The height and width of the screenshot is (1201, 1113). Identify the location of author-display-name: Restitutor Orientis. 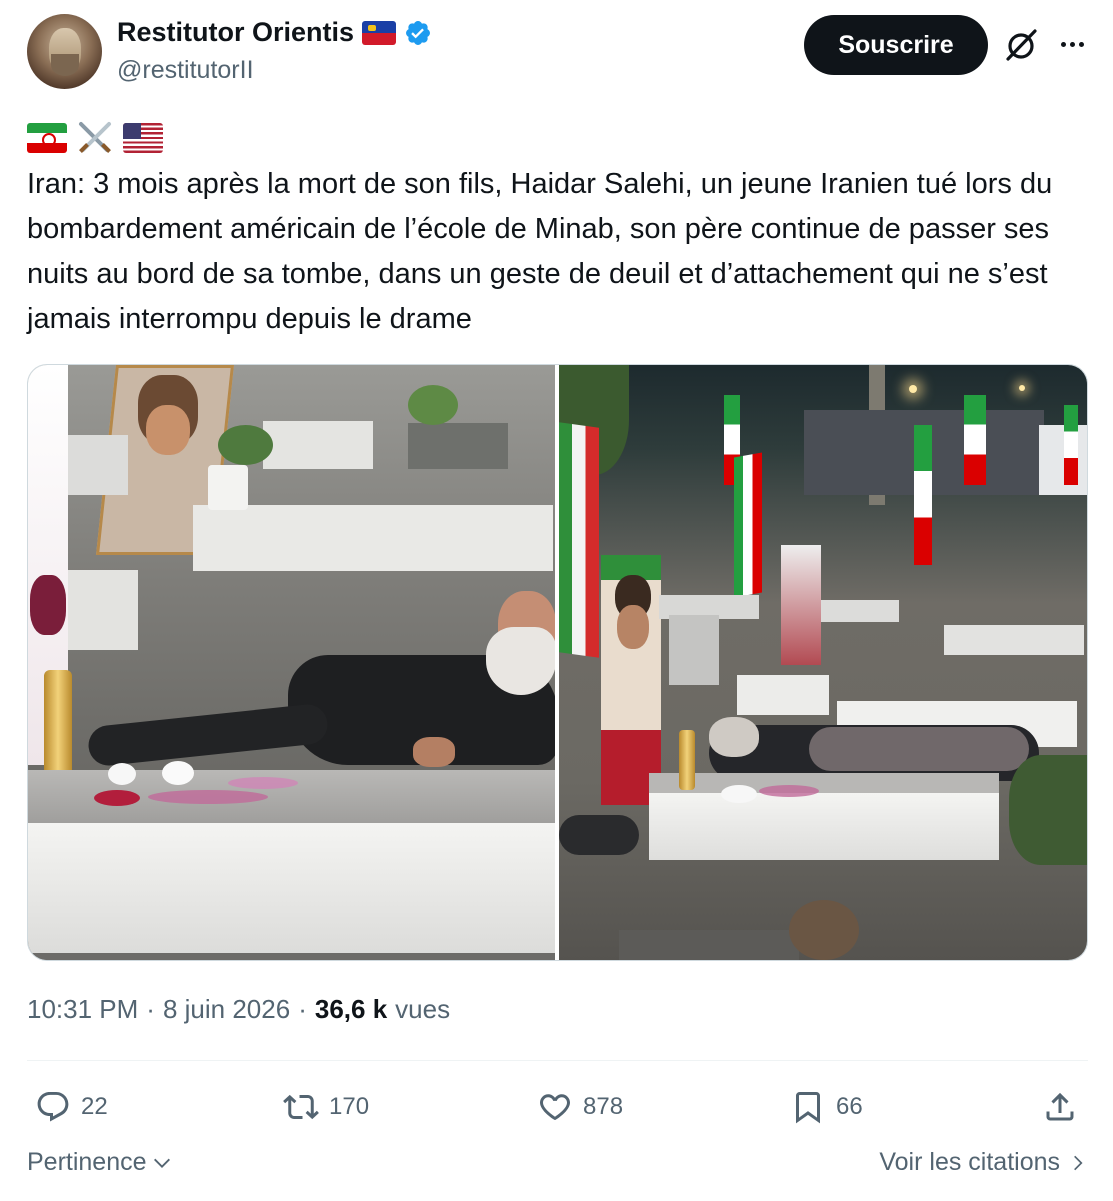
(235, 32).